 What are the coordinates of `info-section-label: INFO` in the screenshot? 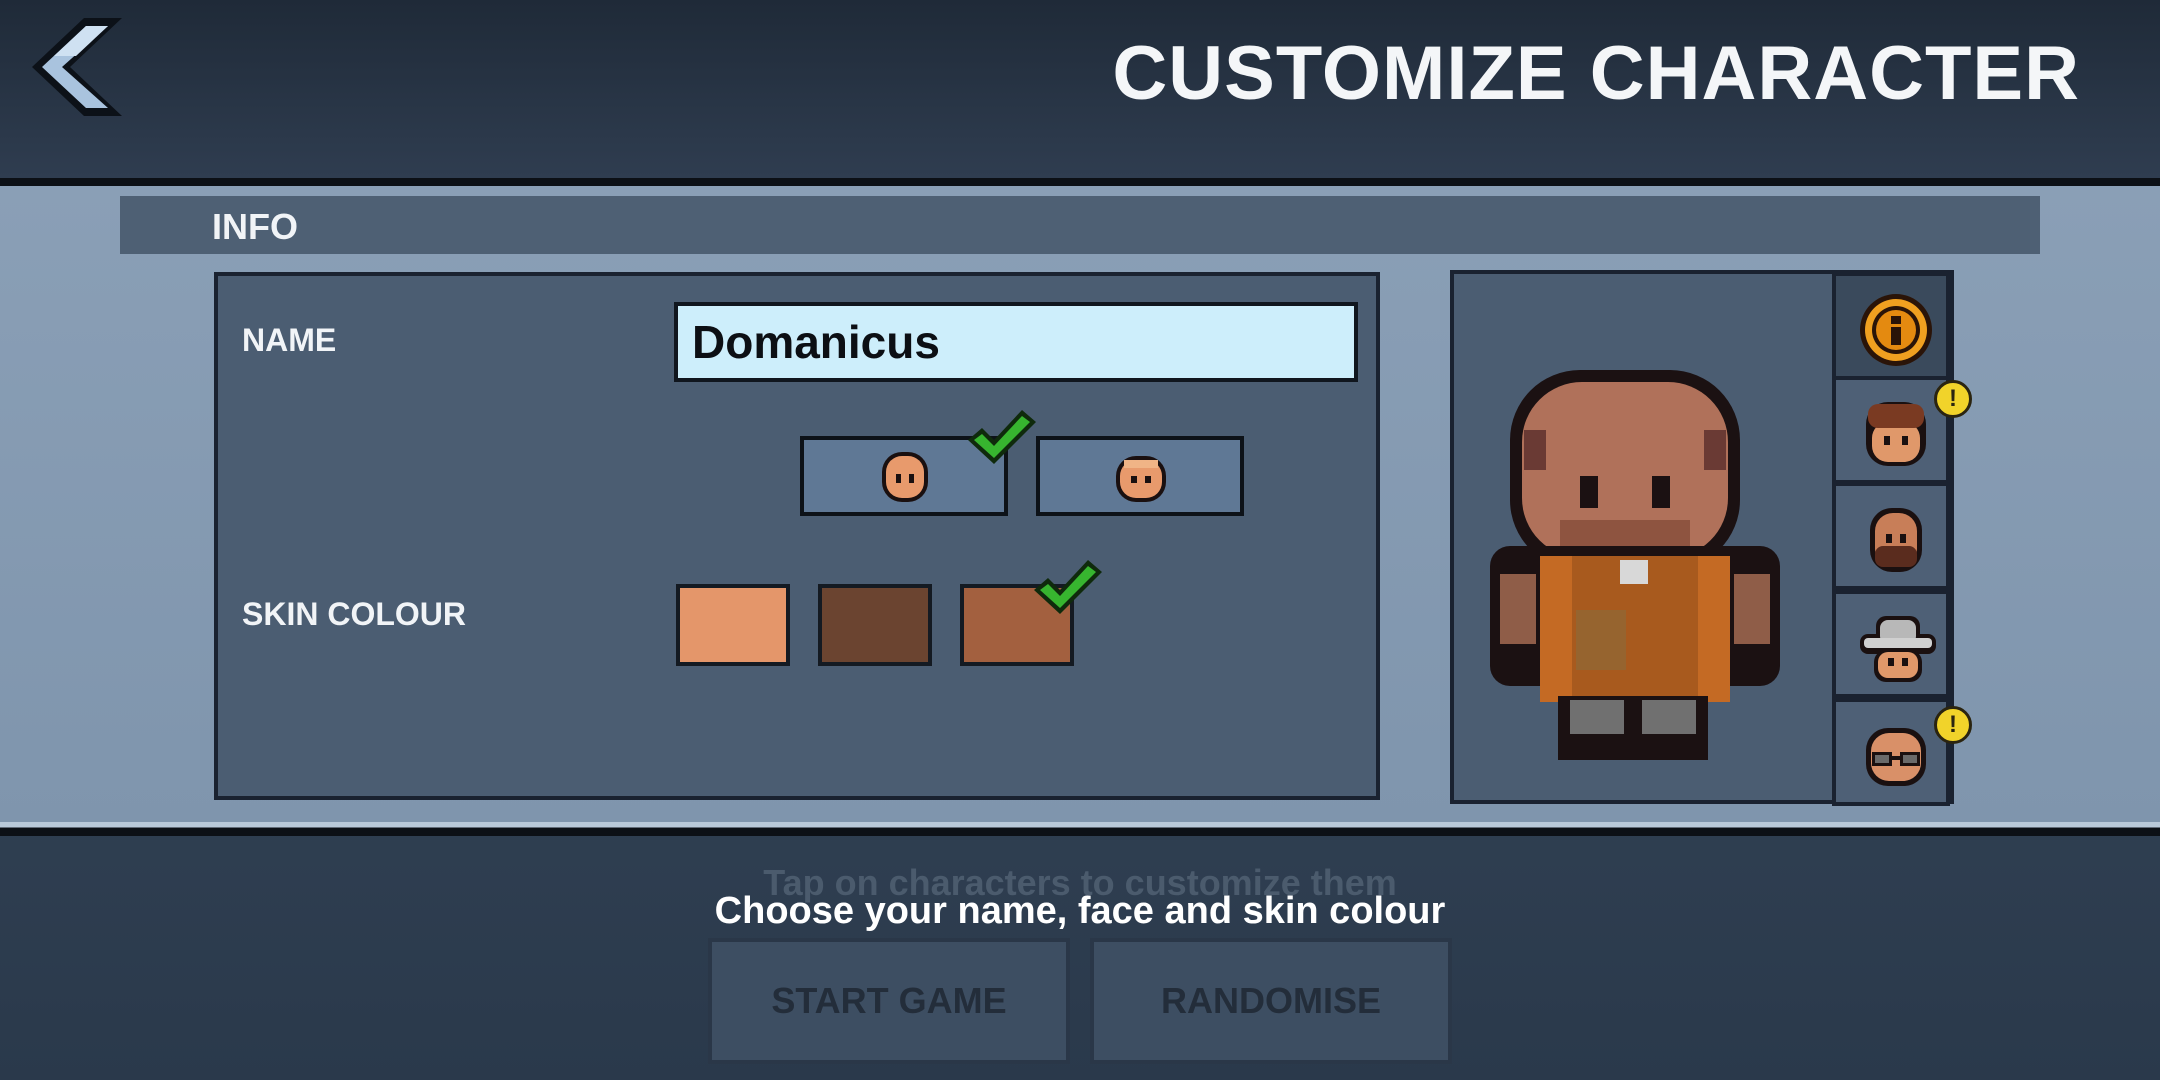 It's located at (255, 226).